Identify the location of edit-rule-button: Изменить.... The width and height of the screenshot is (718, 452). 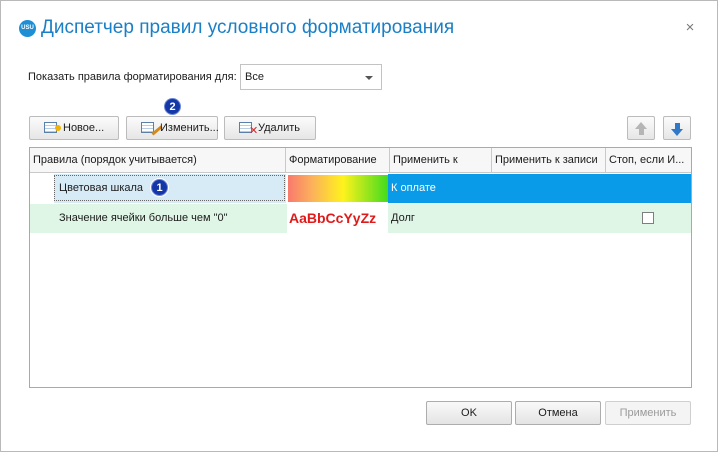
(172, 128).